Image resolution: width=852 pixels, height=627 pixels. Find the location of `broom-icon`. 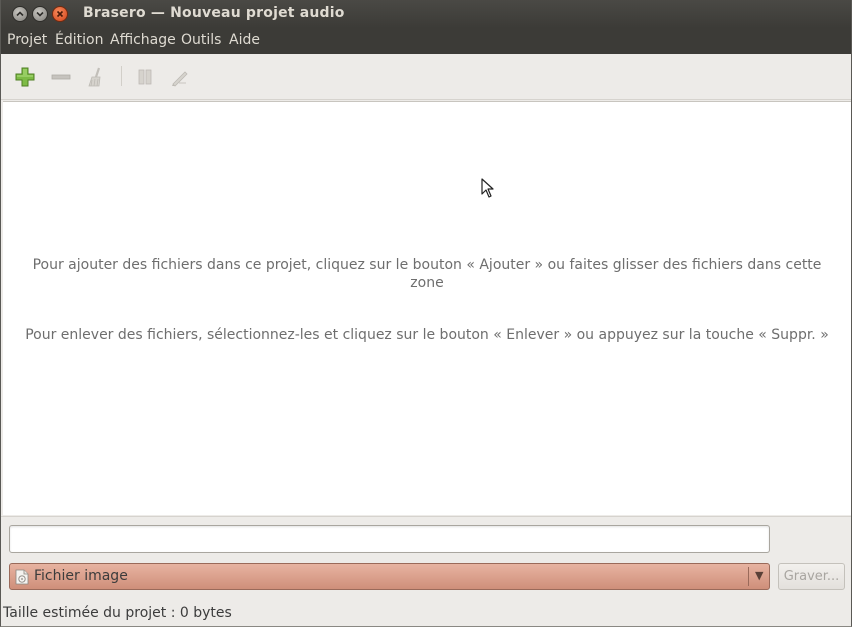

broom-icon is located at coordinates (94, 77).